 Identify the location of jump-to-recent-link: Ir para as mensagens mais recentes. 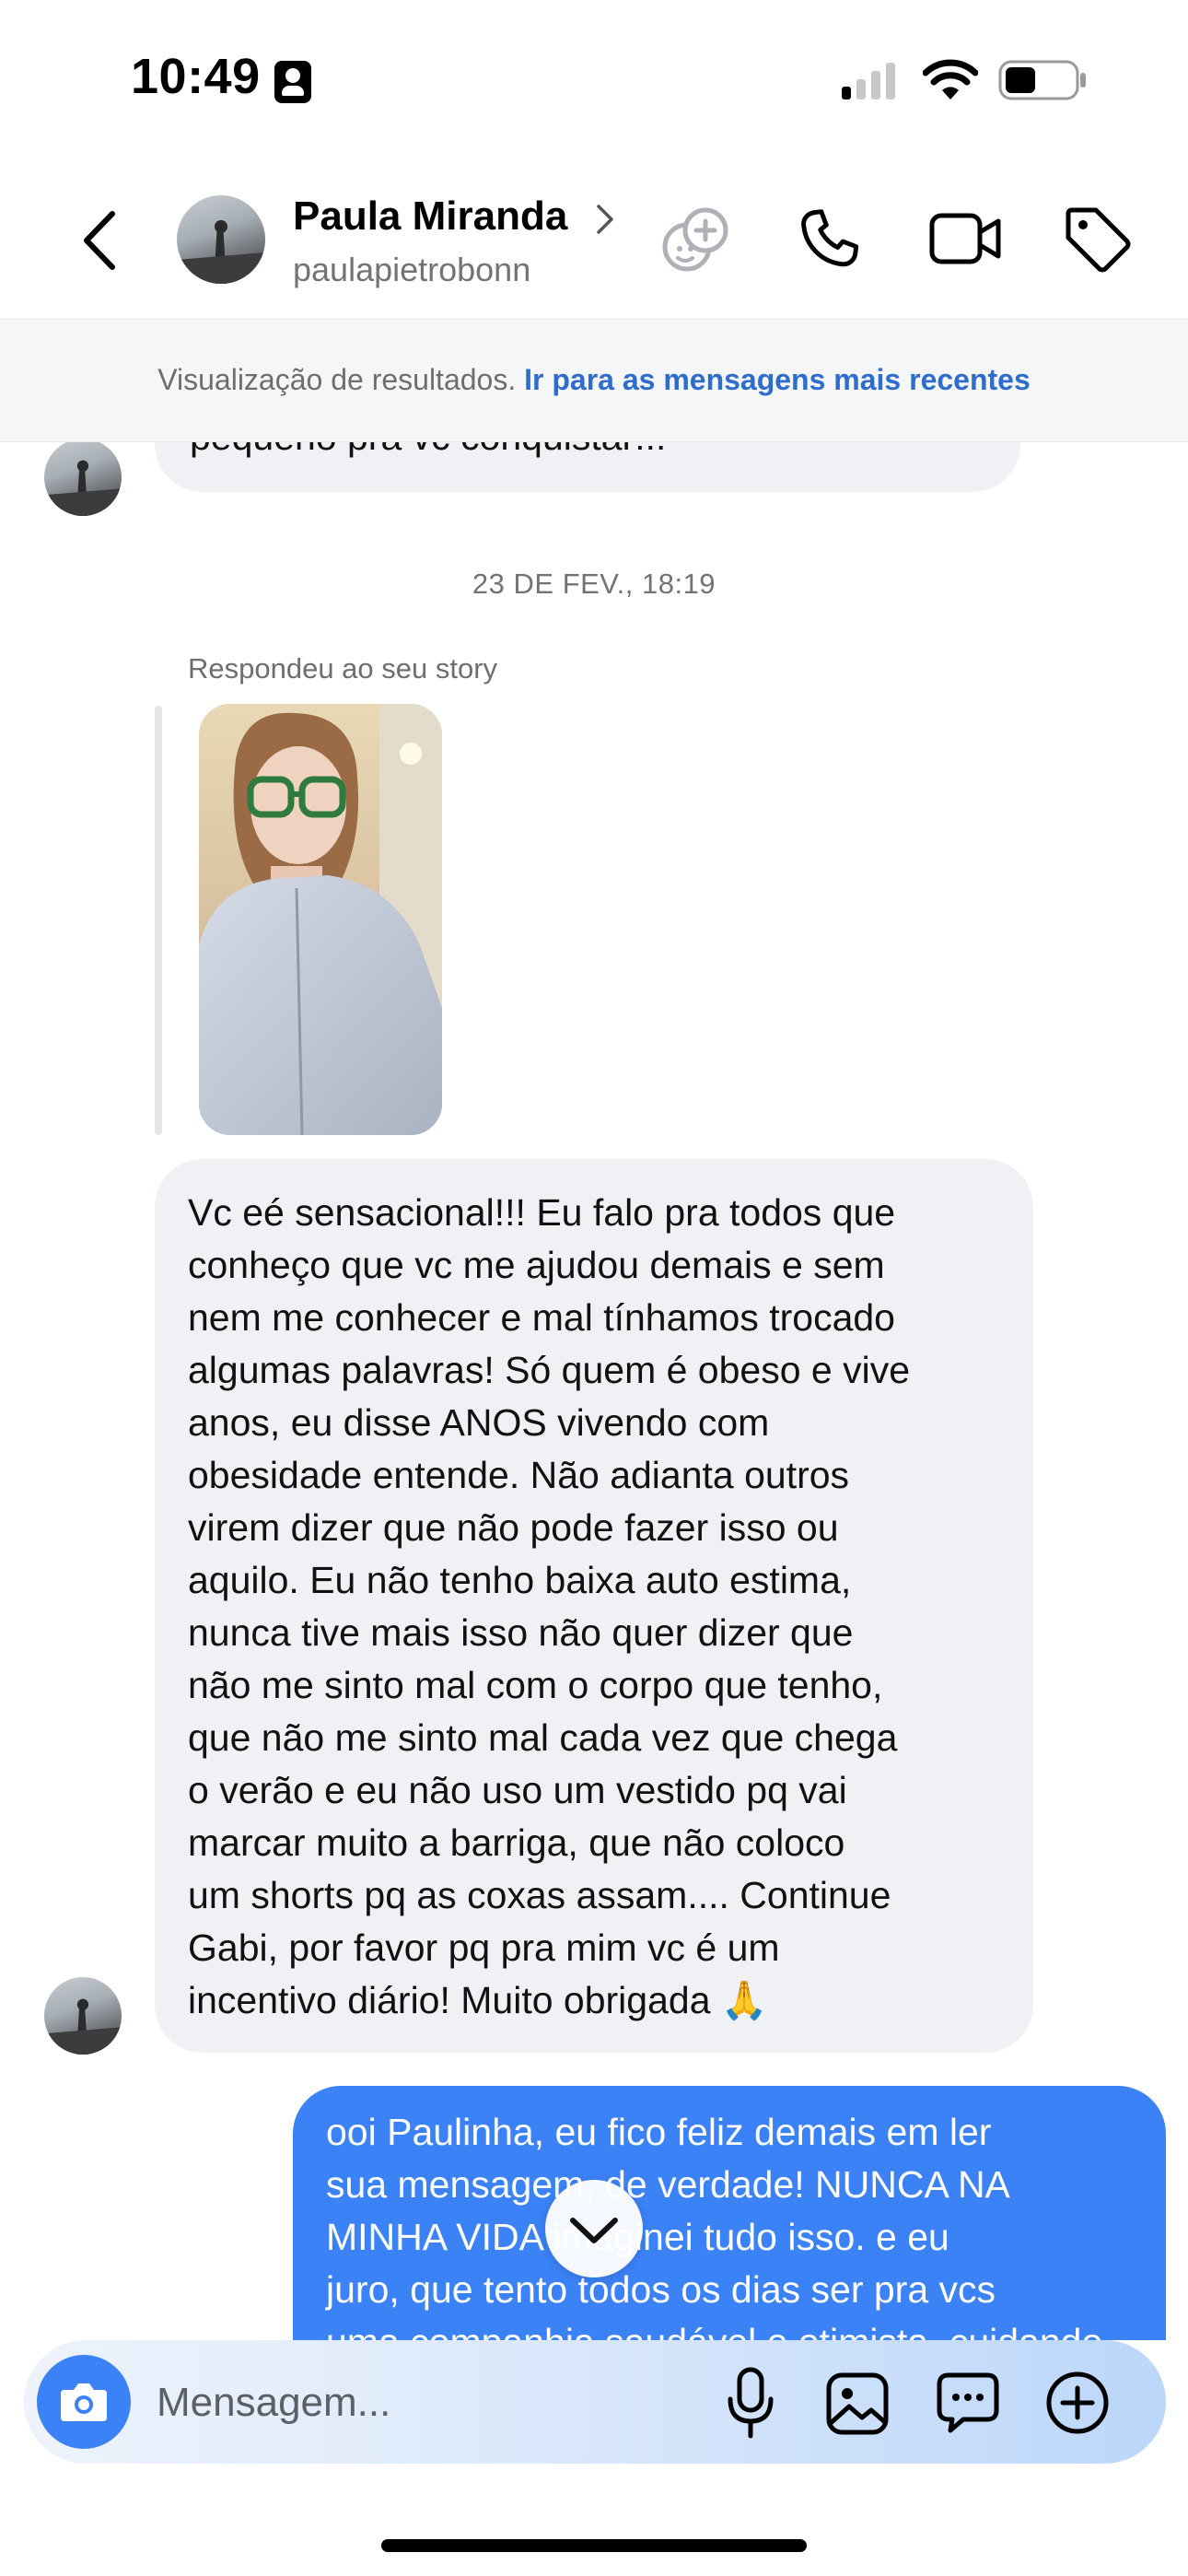
(777, 379).